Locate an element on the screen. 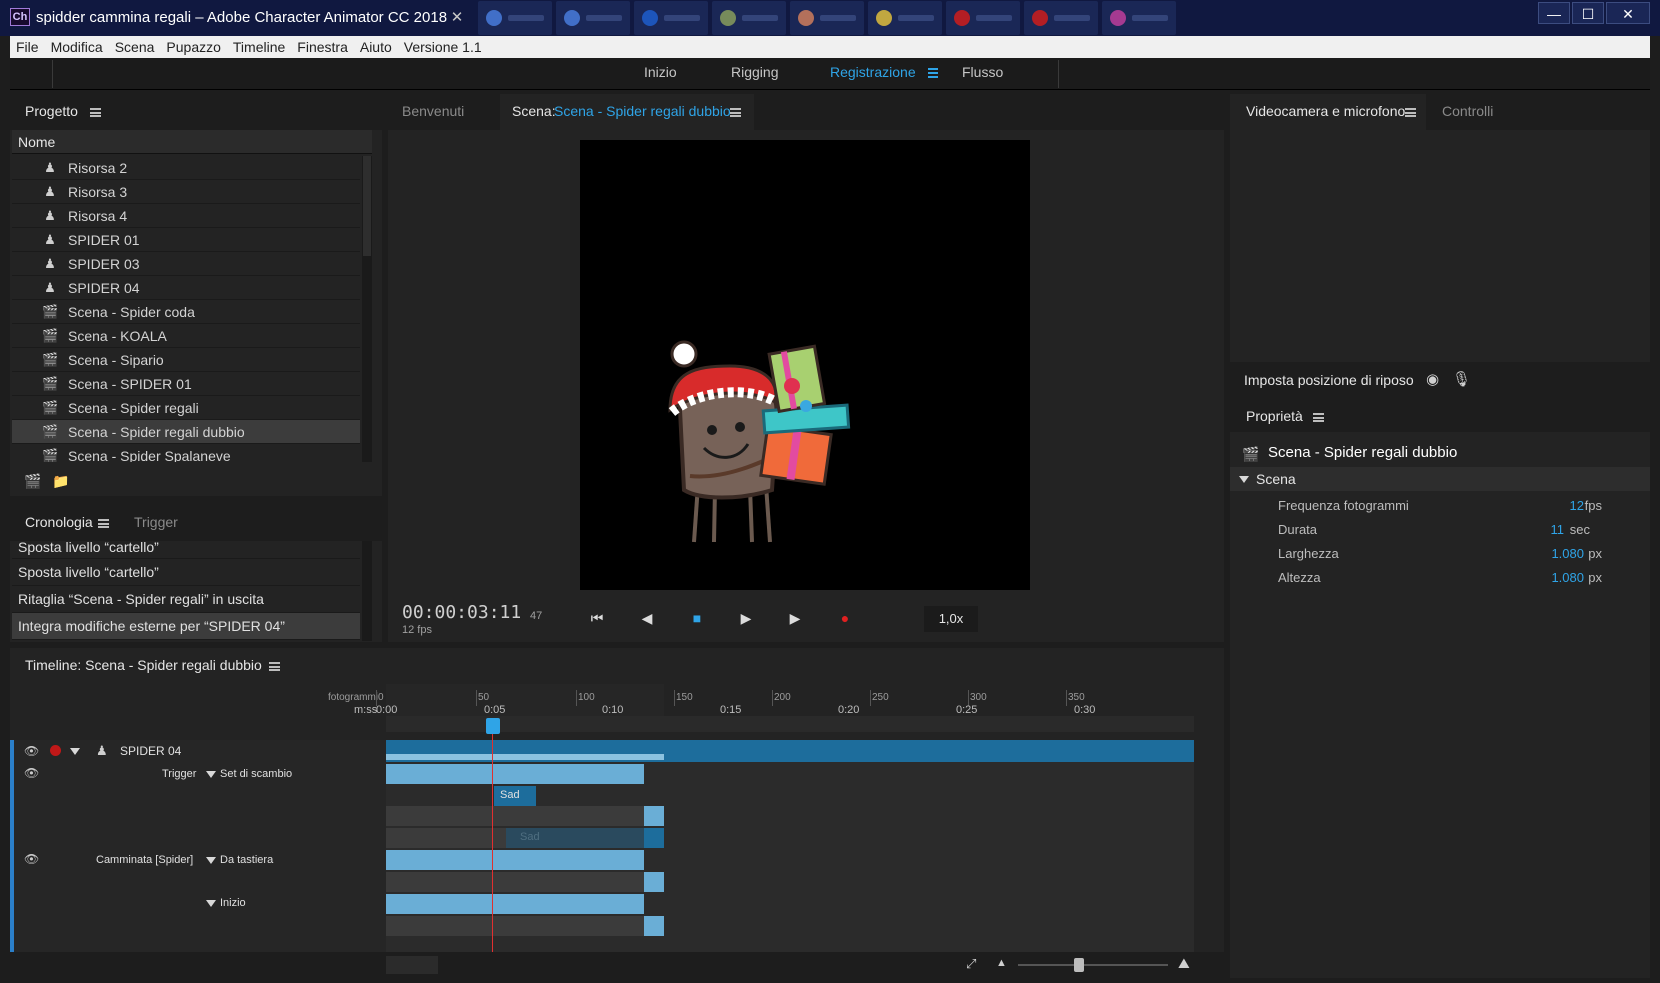  menu-versione: Versione 1.1 is located at coordinates (443, 47).